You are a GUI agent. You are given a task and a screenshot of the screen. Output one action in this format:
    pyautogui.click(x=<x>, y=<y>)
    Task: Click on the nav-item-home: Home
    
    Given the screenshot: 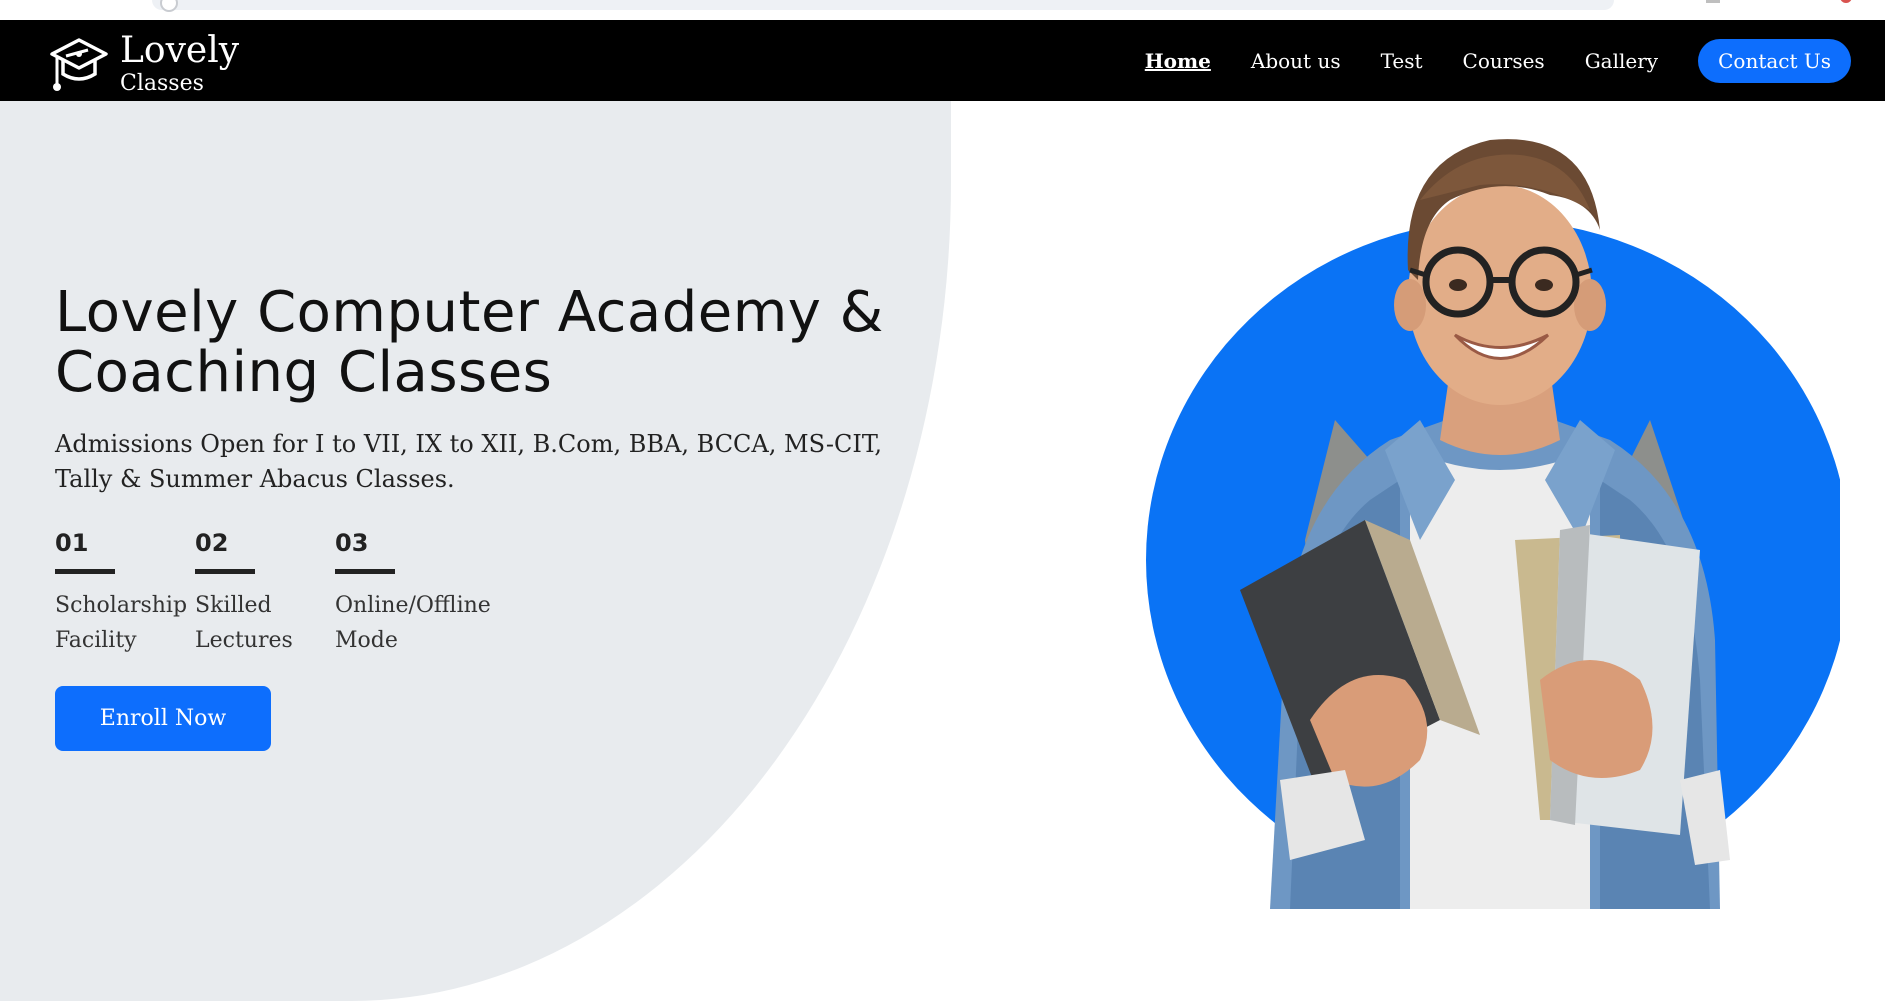 What is the action you would take?
    pyautogui.click(x=1178, y=61)
    